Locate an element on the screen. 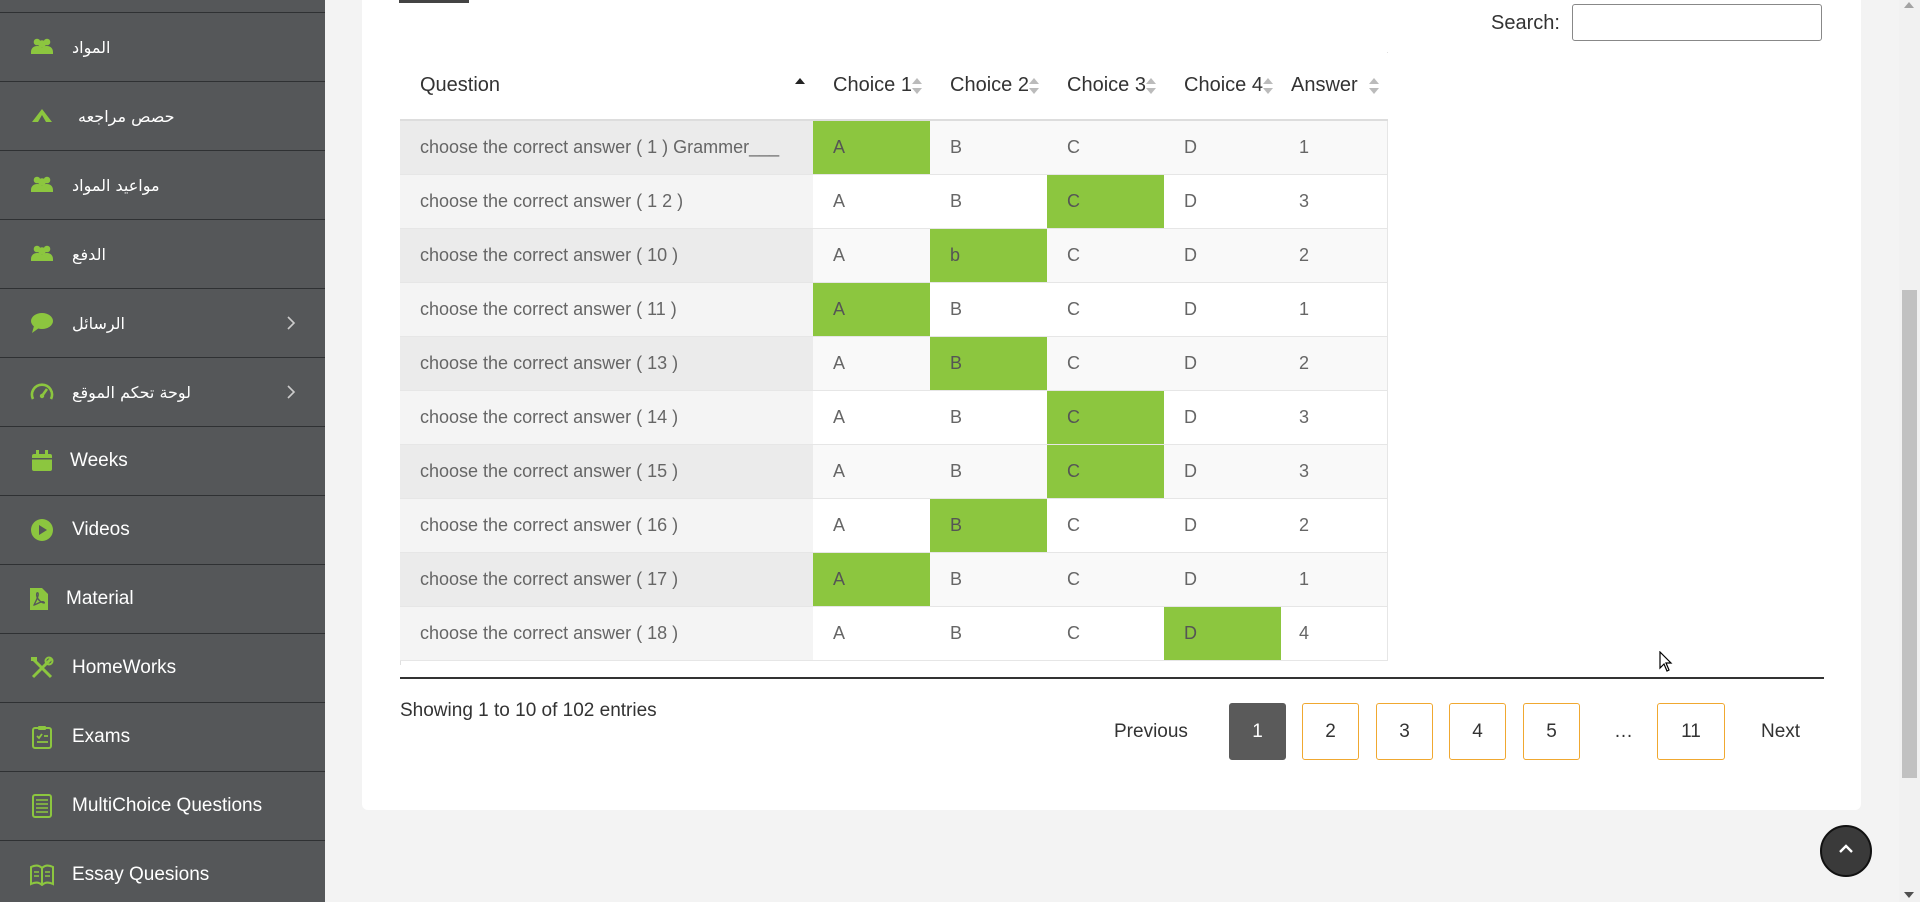 Image resolution: width=1920 pixels, height=902 pixels. sidebar-item-homeworks: HomeWorks is located at coordinates (162, 668).